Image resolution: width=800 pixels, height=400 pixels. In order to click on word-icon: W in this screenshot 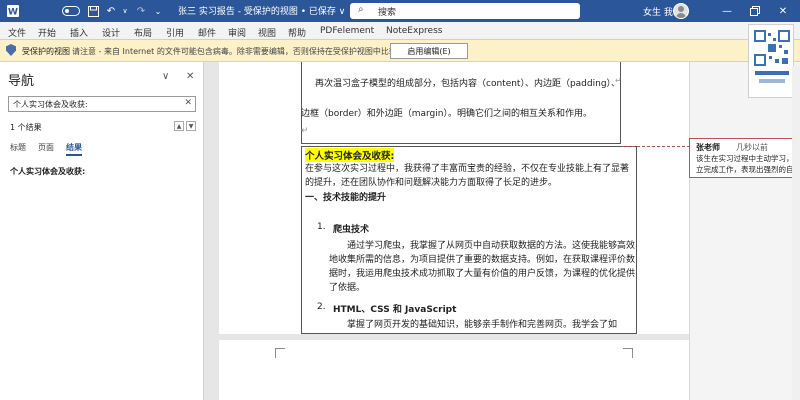, I will do `click(13, 11)`.